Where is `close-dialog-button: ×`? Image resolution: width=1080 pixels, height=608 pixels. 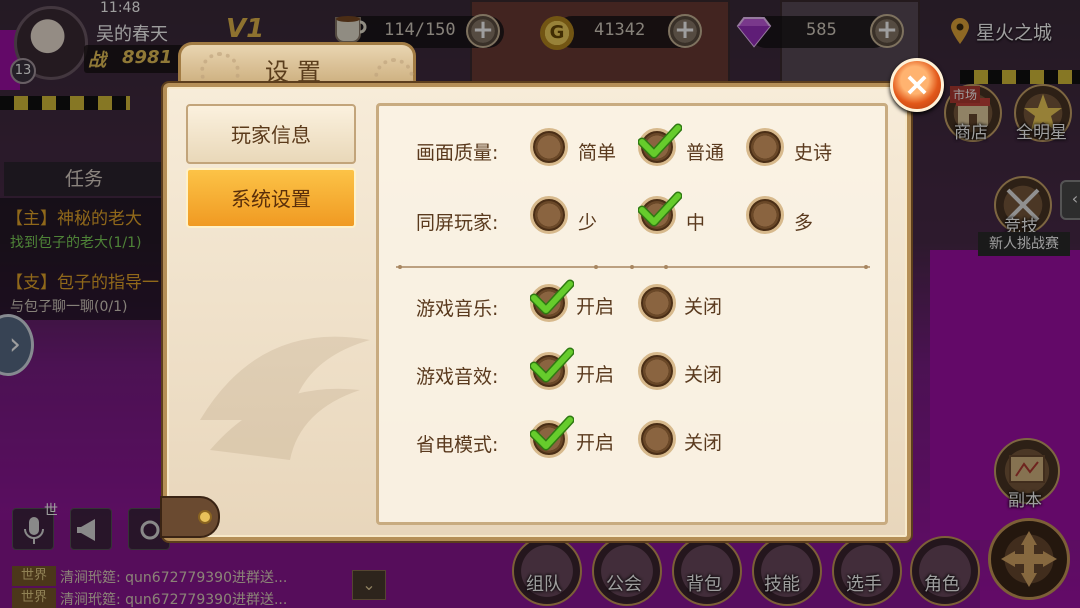 close-dialog-button: × is located at coordinates (917, 85).